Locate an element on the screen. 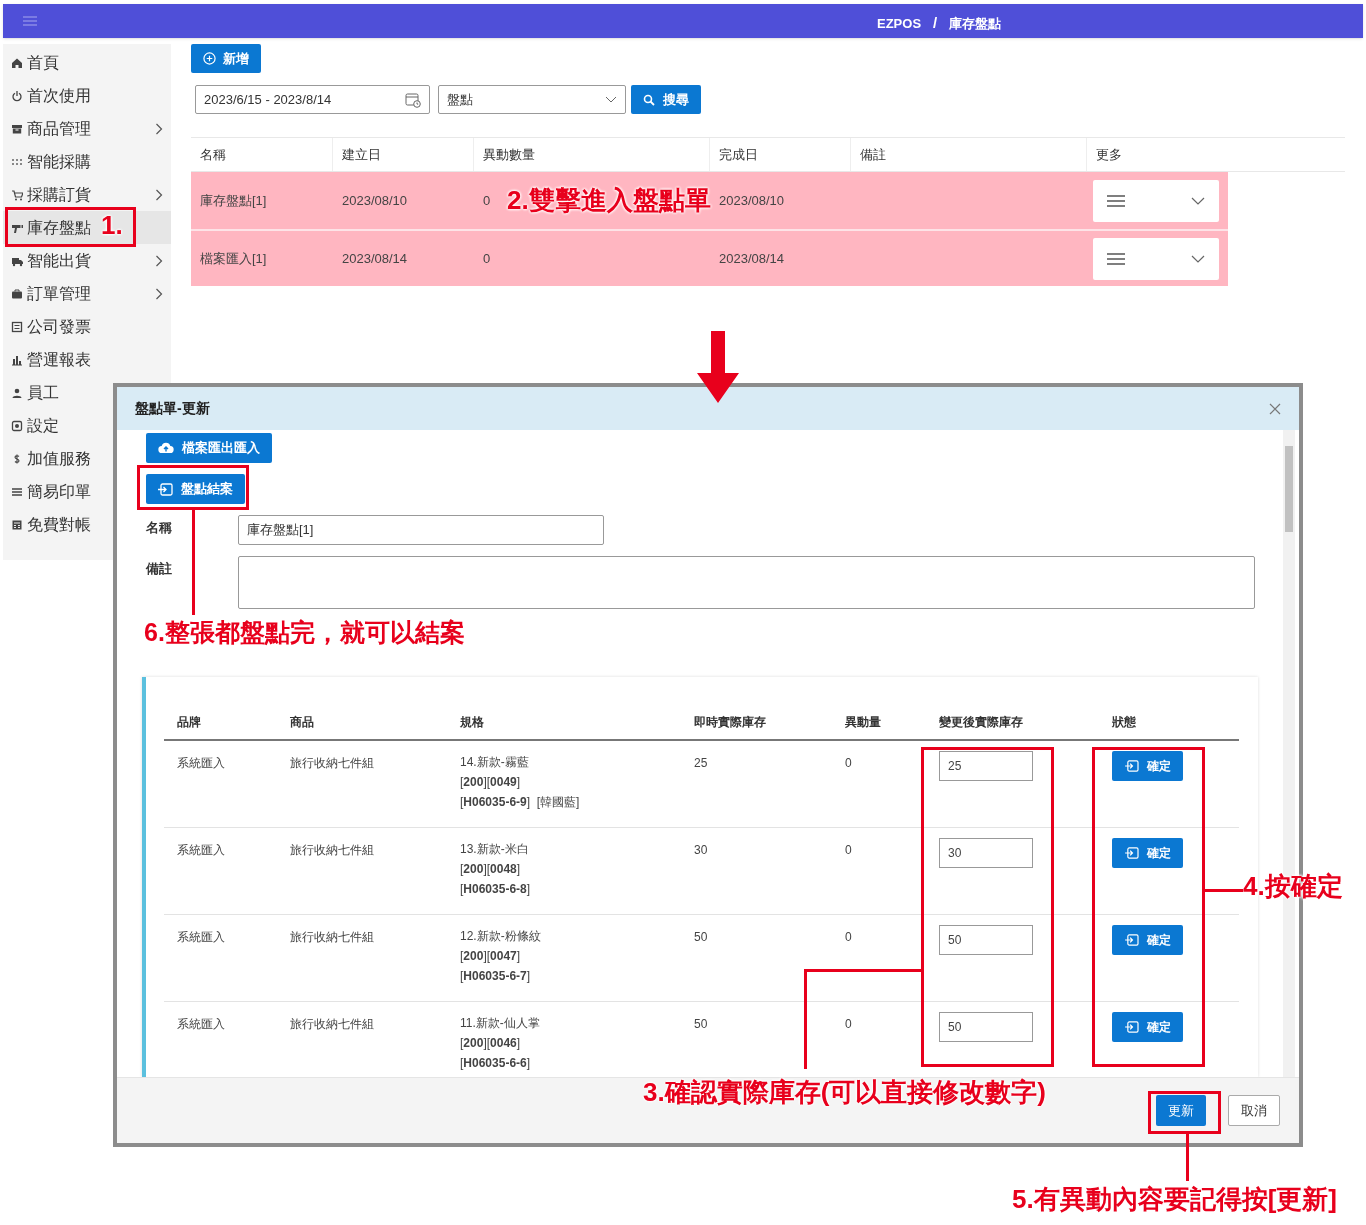 The width and height of the screenshot is (1366, 1225). column-header: 完成日 is located at coordinates (738, 154).